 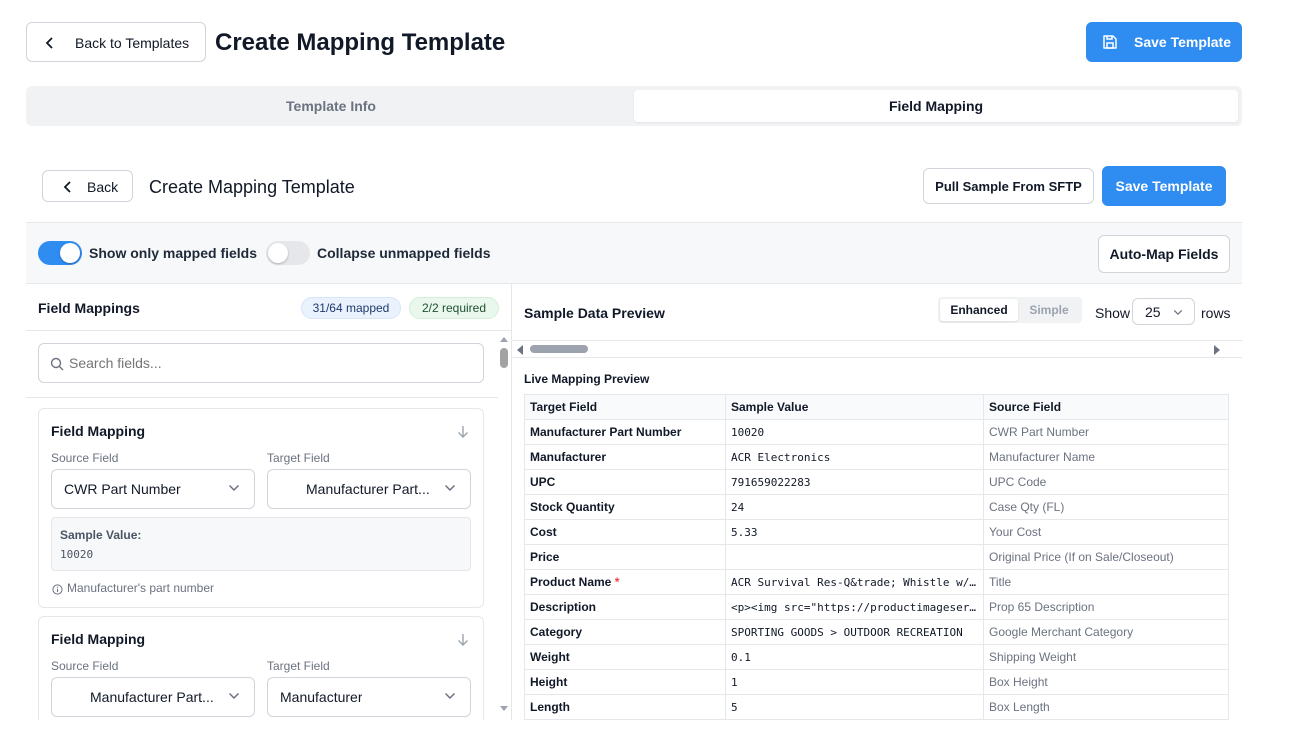 I want to click on target-field-text: Length, so click(x=550, y=707).